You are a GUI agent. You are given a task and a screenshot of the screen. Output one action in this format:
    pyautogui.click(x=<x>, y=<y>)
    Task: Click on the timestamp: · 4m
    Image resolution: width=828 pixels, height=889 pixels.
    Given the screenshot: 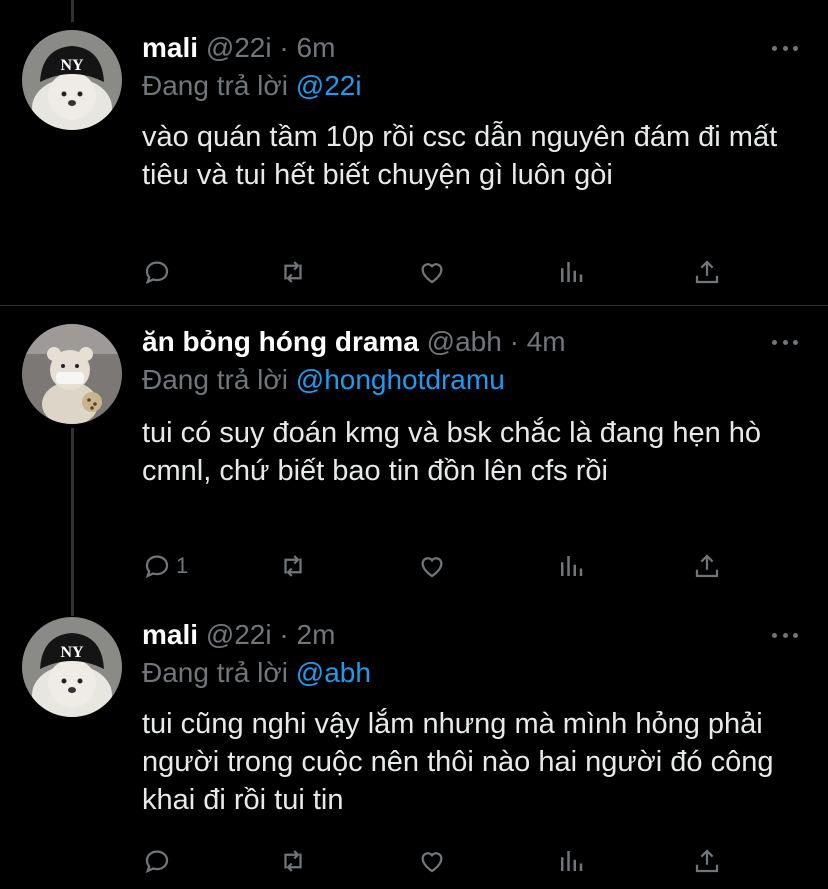 What is the action you would take?
    pyautogui.click(x=538, y=341)
    